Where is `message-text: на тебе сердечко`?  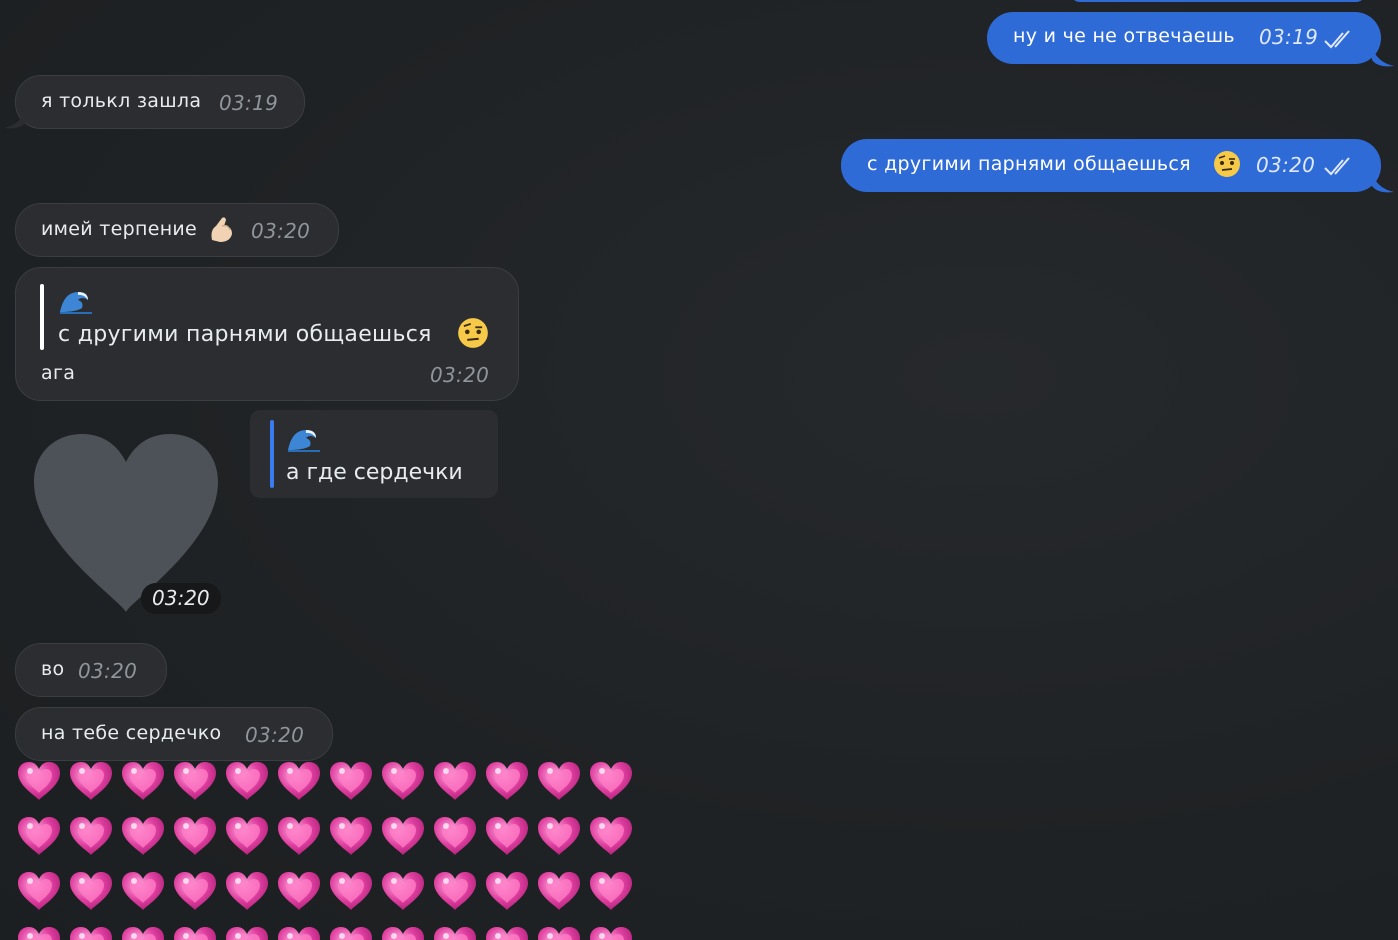
message-text: на тебе сердечко is located at coordinates (131, 733).